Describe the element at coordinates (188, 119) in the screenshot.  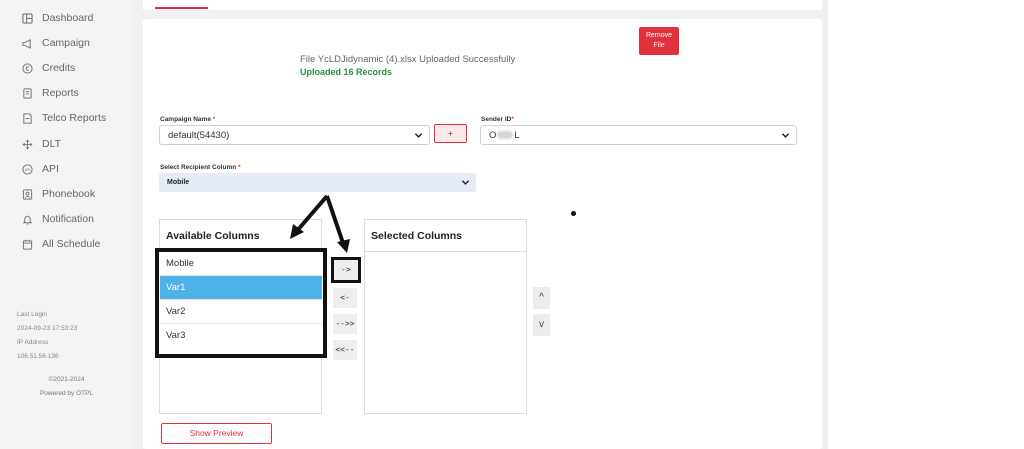
I see `campaign-name-label: Campaign Name *` at that location.